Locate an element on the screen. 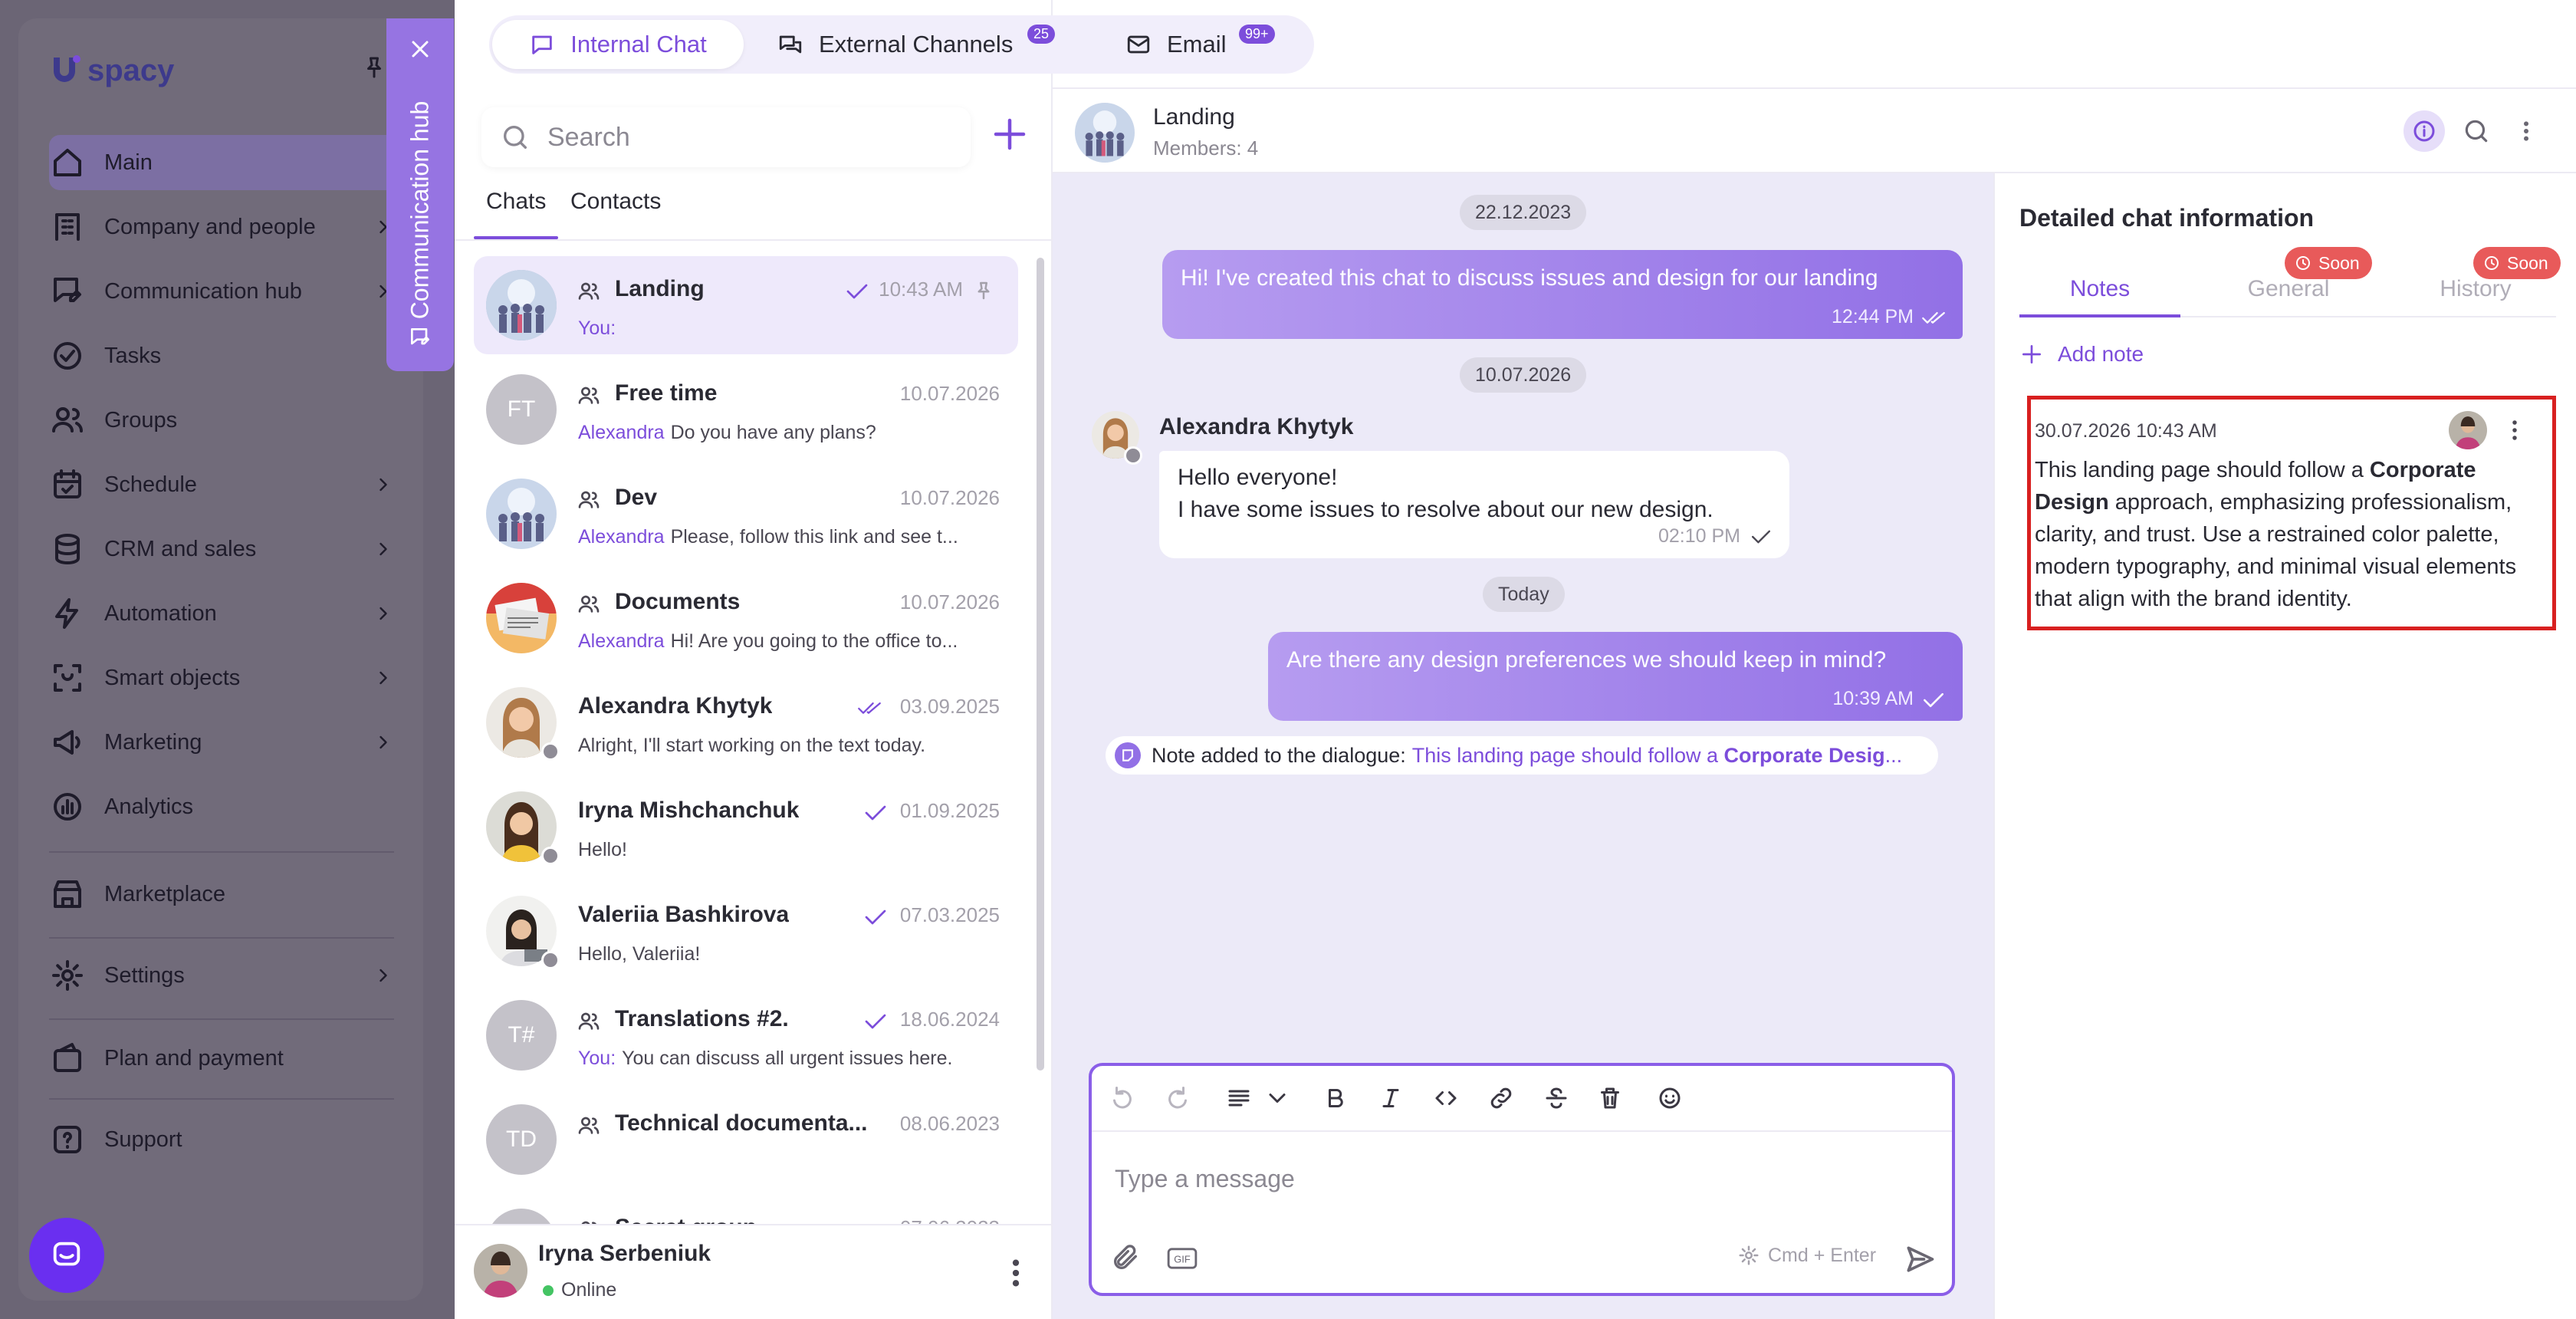 The width and height of the screenshot is (2576, 1319). tab-email: Email is located at coordinates (1176, 44).